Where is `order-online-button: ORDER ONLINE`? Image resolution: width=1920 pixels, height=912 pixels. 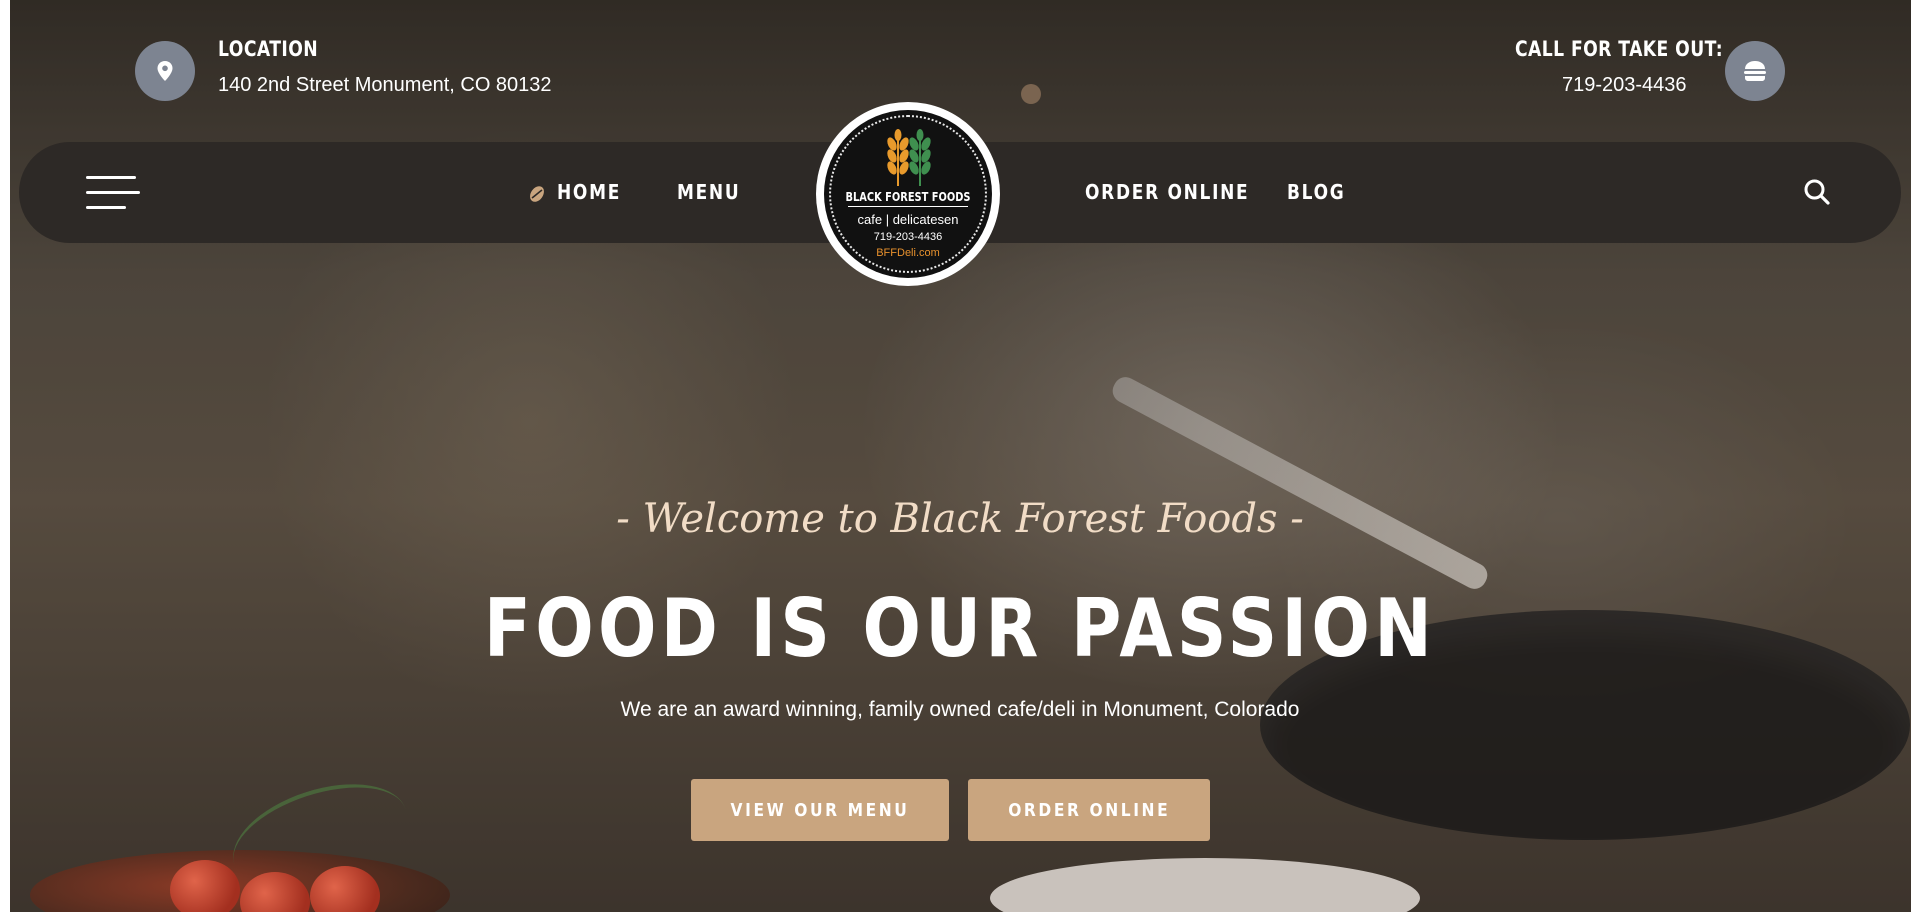 order-online-button: ORDER ONLINE is located at coordinates (1089, 810).